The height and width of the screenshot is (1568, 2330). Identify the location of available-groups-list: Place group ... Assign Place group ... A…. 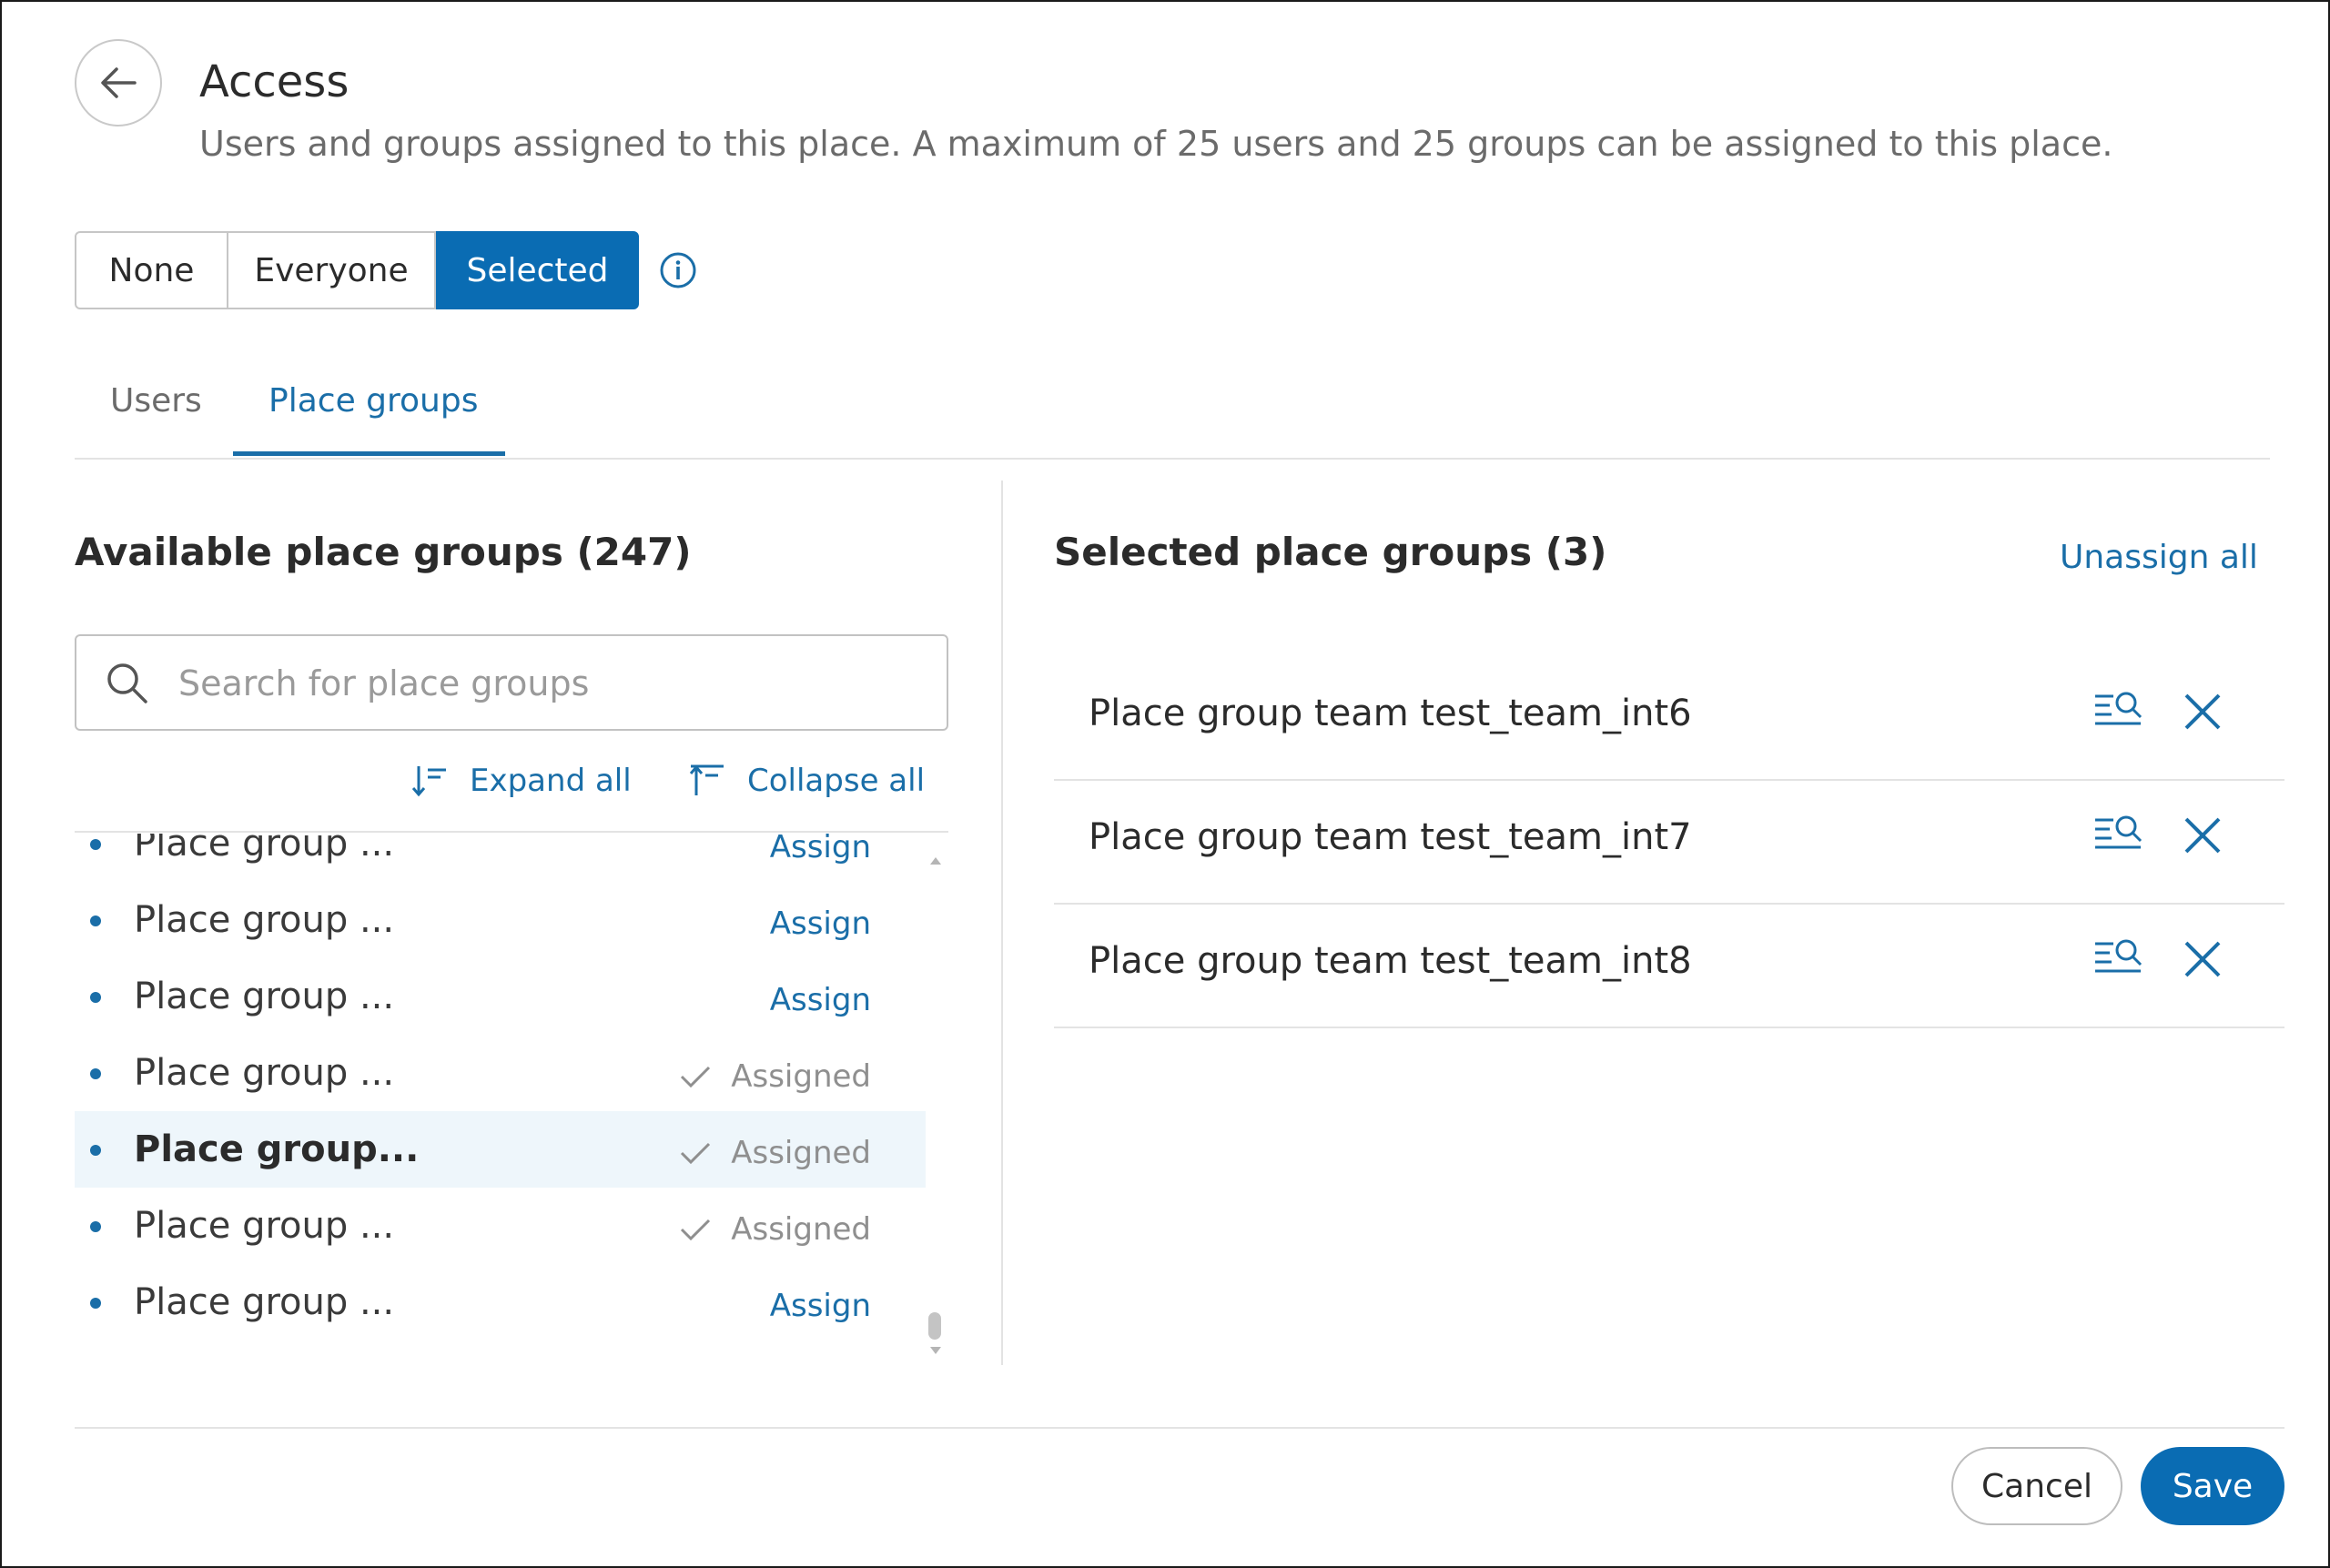
(511, 1099).